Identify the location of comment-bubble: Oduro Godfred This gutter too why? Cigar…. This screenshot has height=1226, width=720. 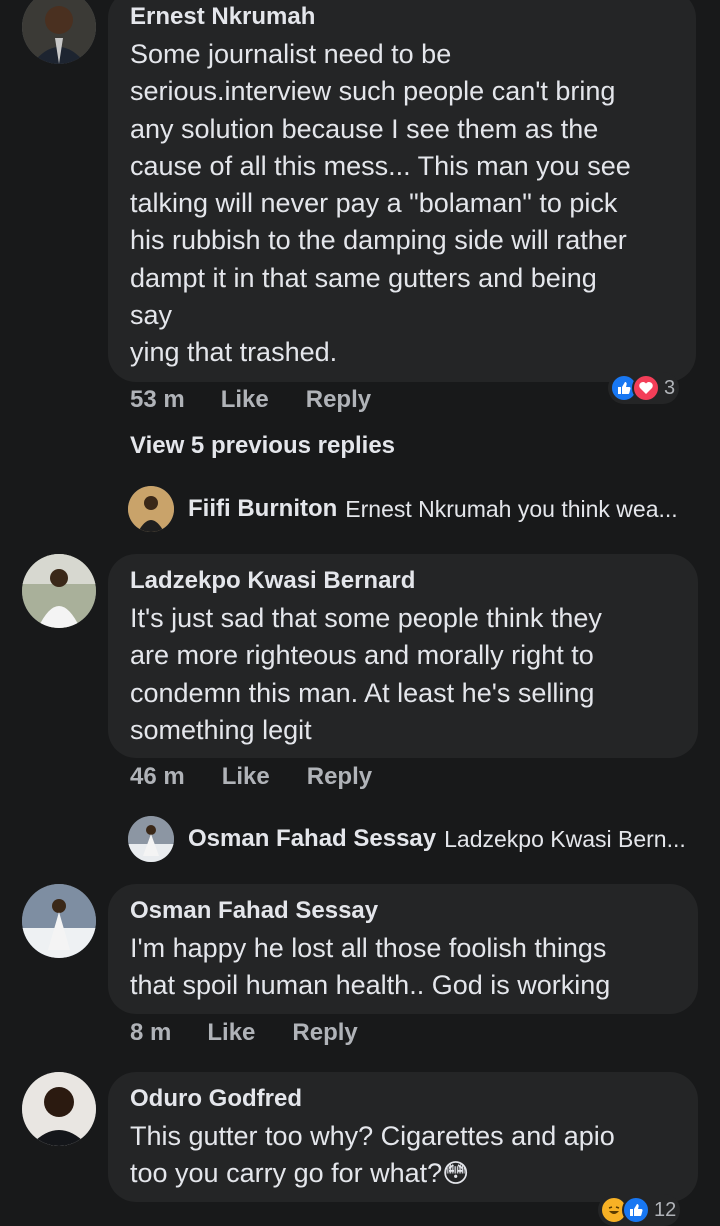
(403, 1137).